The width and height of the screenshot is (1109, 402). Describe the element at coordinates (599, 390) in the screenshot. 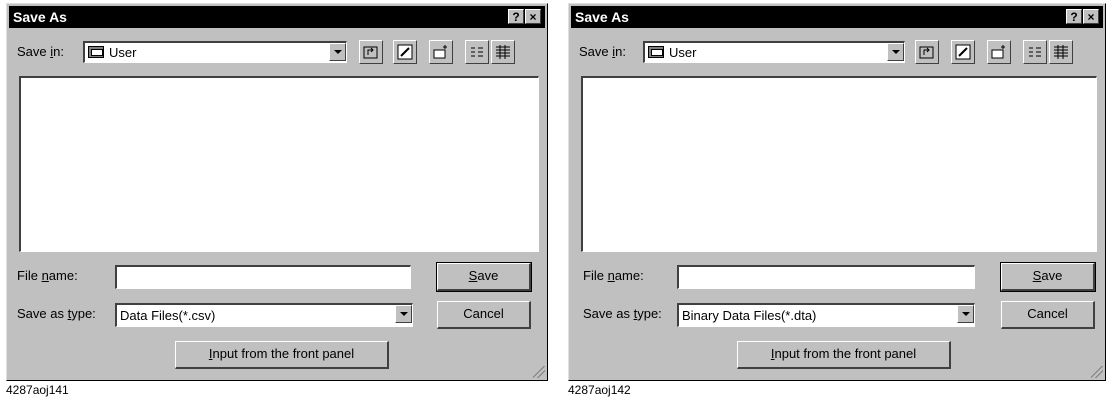

I see `figure-caption: 4287aoj142` at that location.